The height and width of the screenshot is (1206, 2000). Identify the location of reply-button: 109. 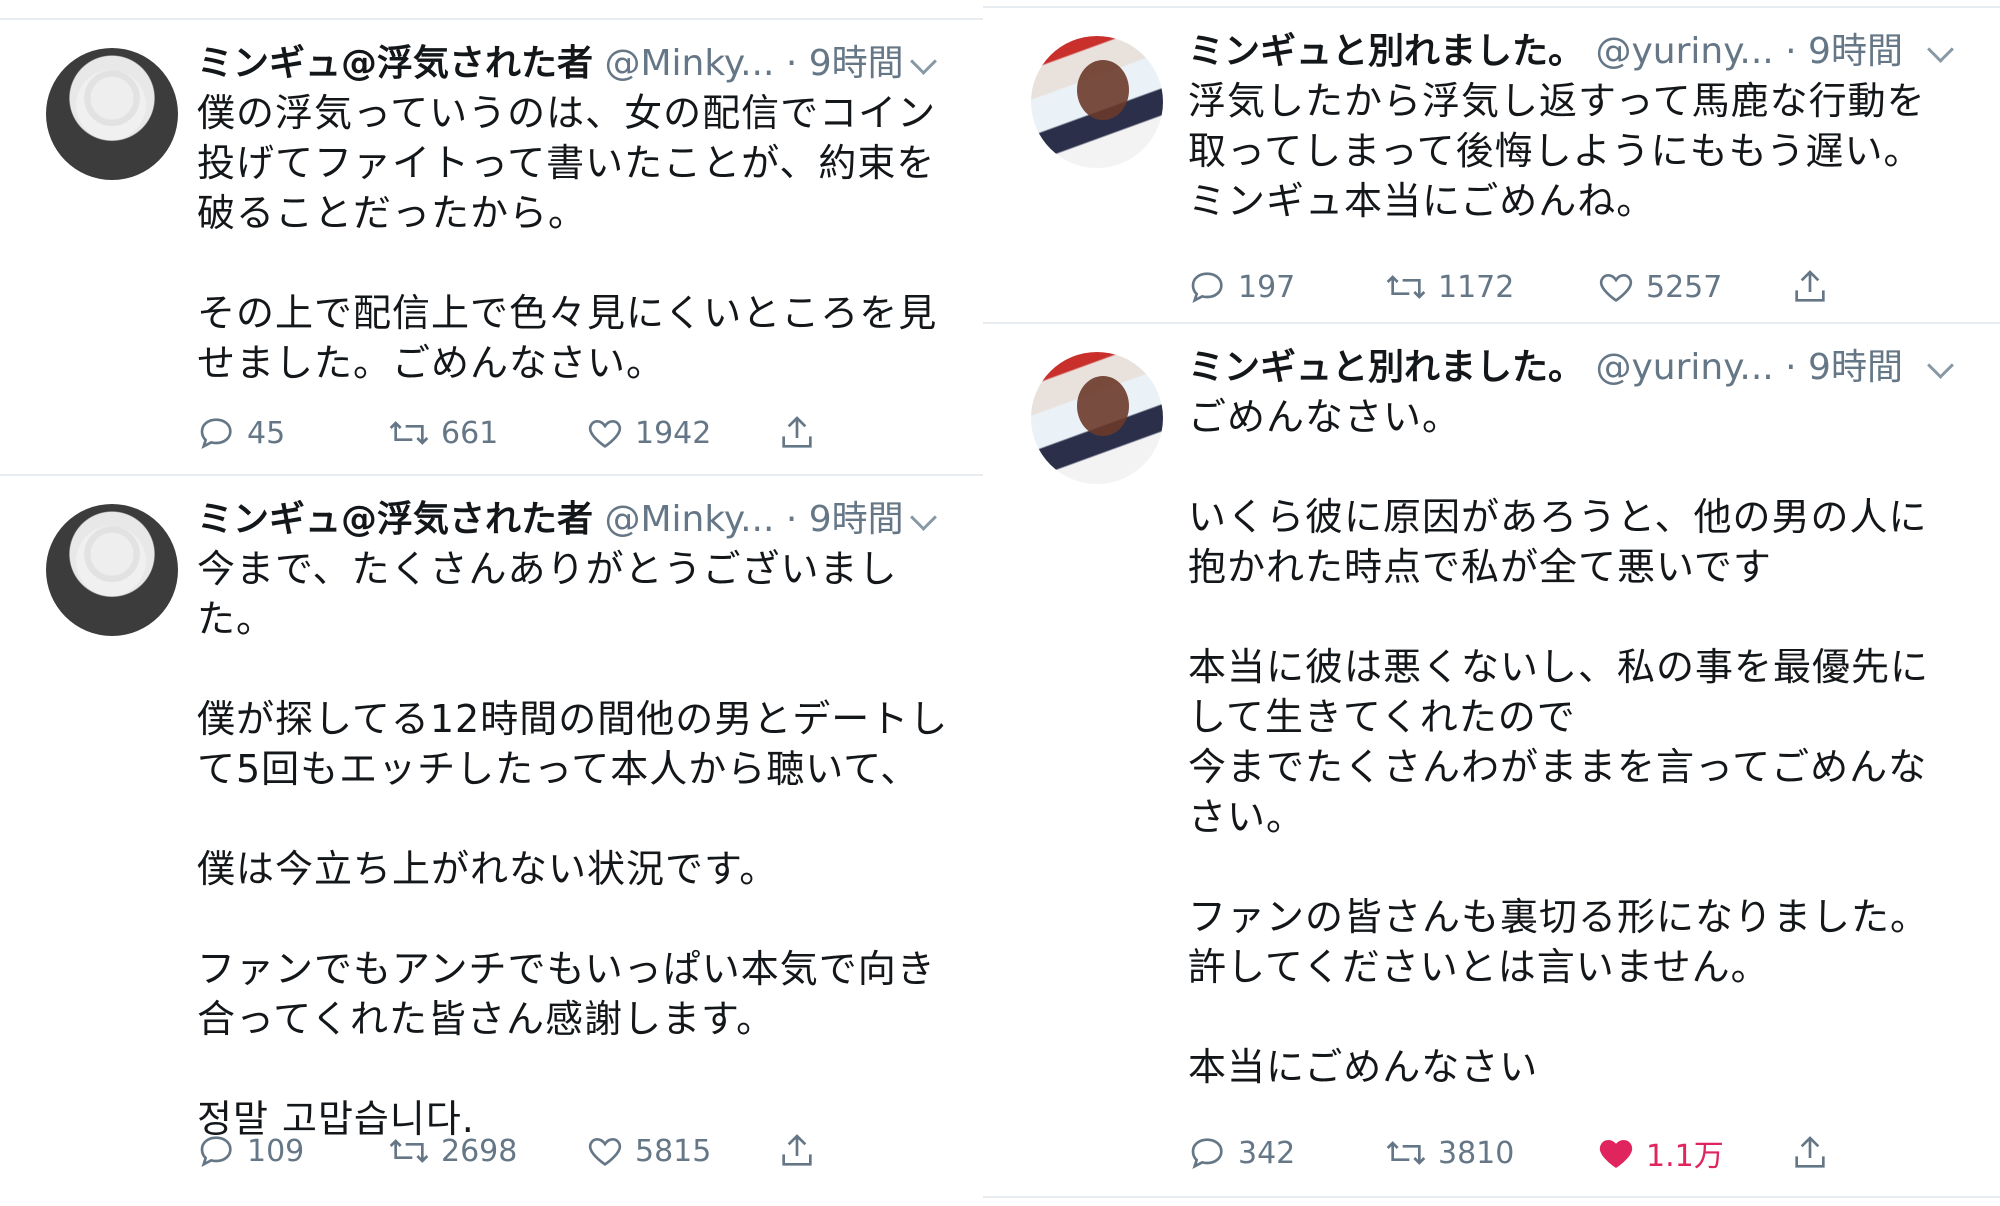
(250, 1151).